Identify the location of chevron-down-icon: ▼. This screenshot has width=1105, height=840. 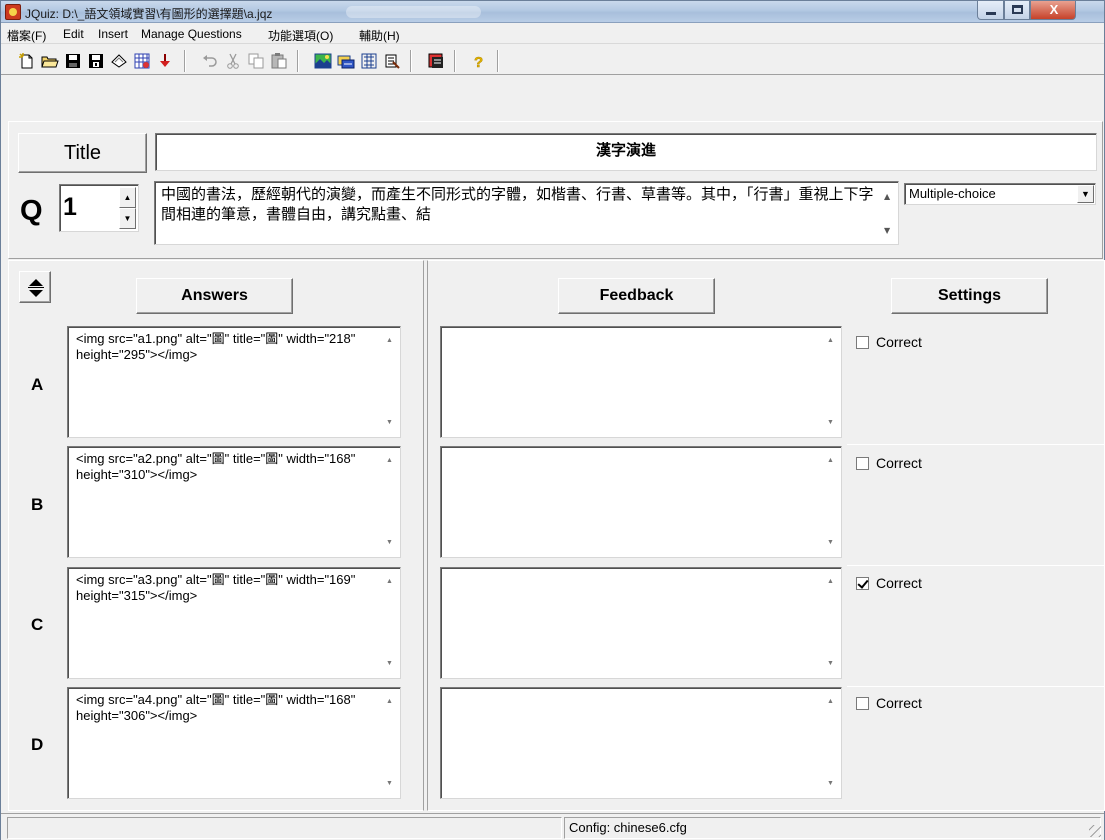
(1085, 194).